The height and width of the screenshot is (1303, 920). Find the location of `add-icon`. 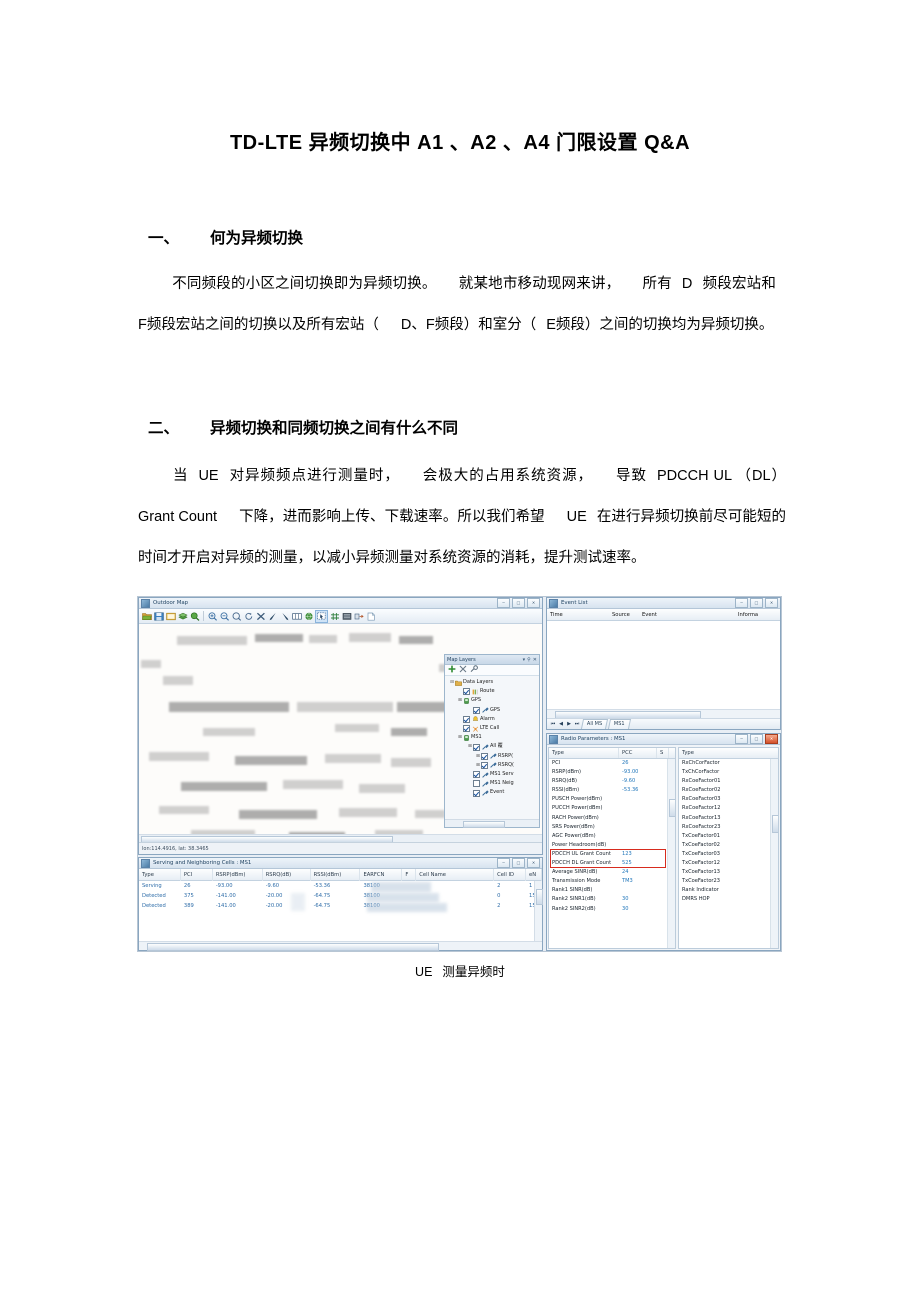

add-icon is located at coordinates (452, 670).